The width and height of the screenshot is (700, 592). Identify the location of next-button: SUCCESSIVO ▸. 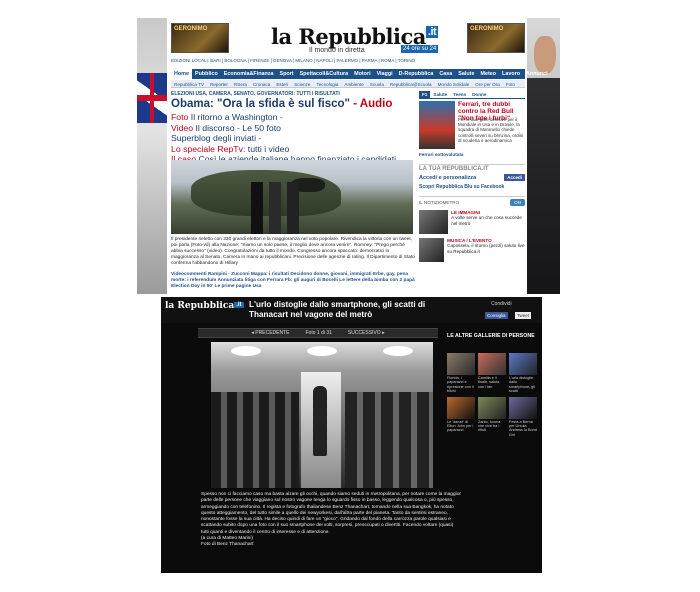
(366, 333).